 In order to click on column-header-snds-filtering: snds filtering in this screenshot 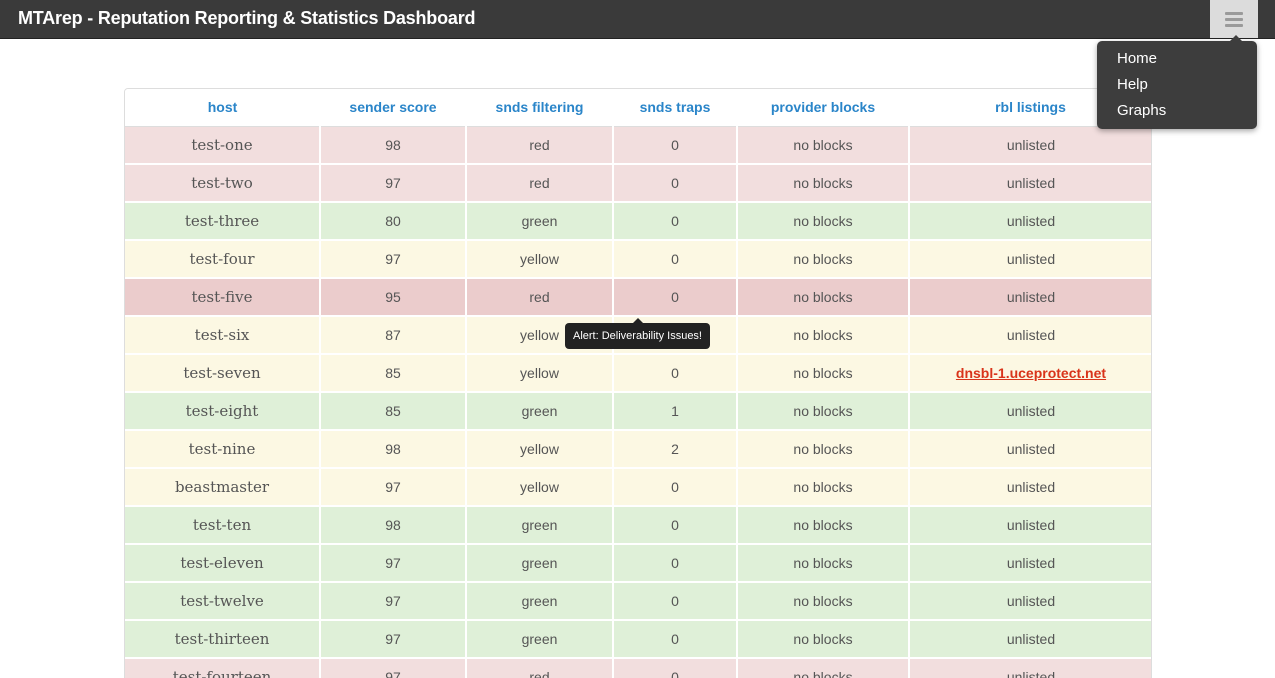, I will do `click(539, 108)`.